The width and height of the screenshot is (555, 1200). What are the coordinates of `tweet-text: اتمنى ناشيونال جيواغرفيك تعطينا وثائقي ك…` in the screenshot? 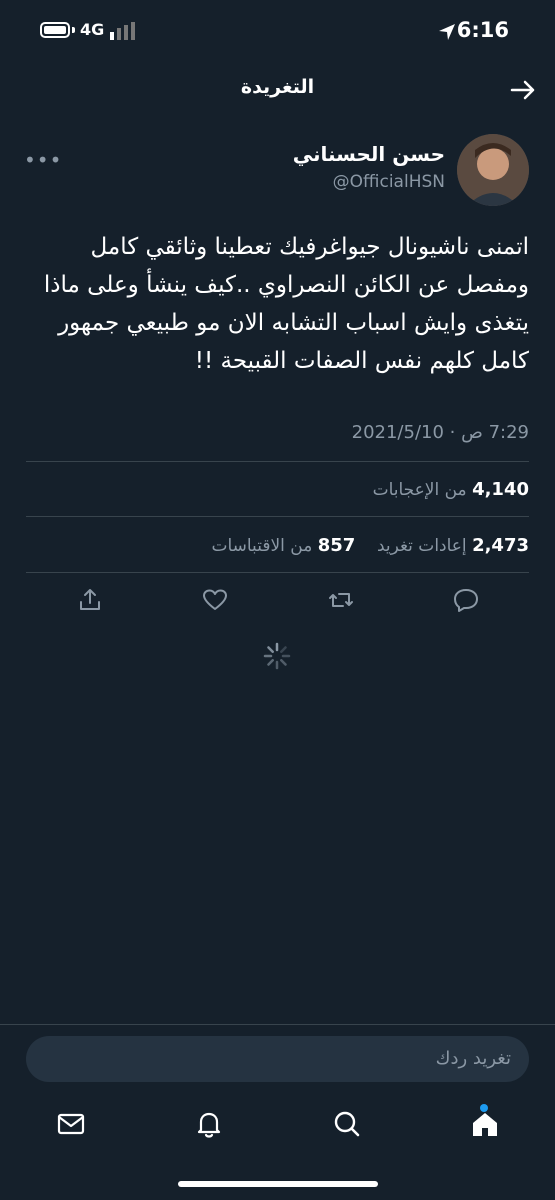 It's located at (286, 304).